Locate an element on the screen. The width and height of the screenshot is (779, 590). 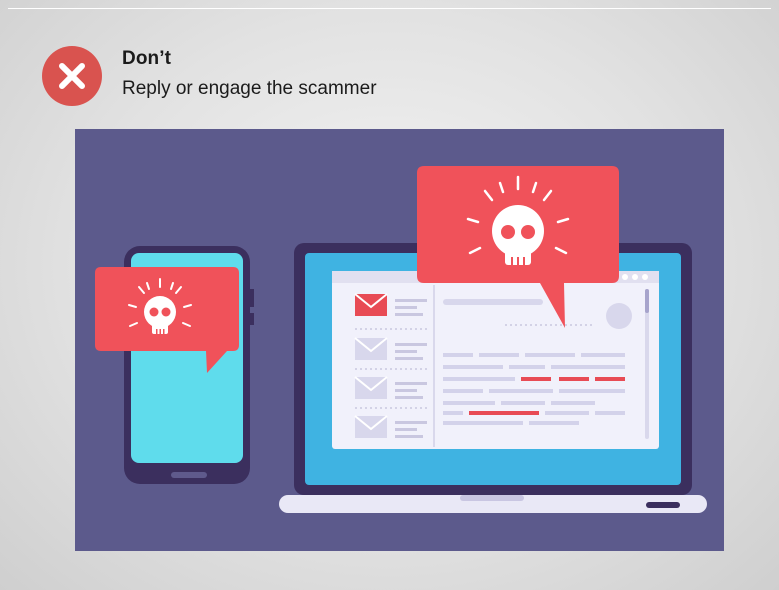
dont-heading: Don’t is located at coordinates (147, 58).